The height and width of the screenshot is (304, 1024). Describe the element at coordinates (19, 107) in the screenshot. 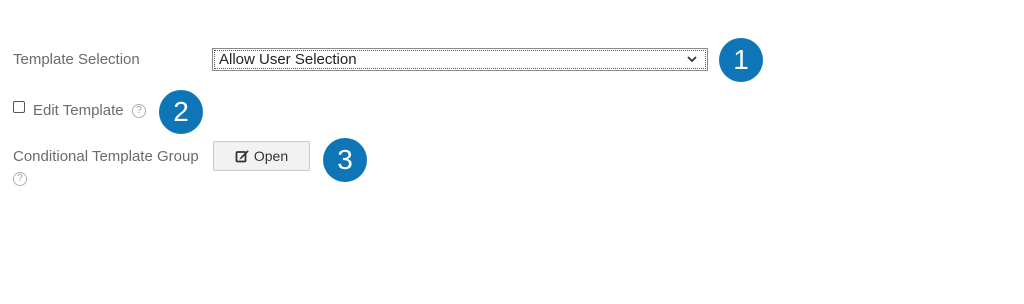

I see `edit-template-checkbox` at that location.